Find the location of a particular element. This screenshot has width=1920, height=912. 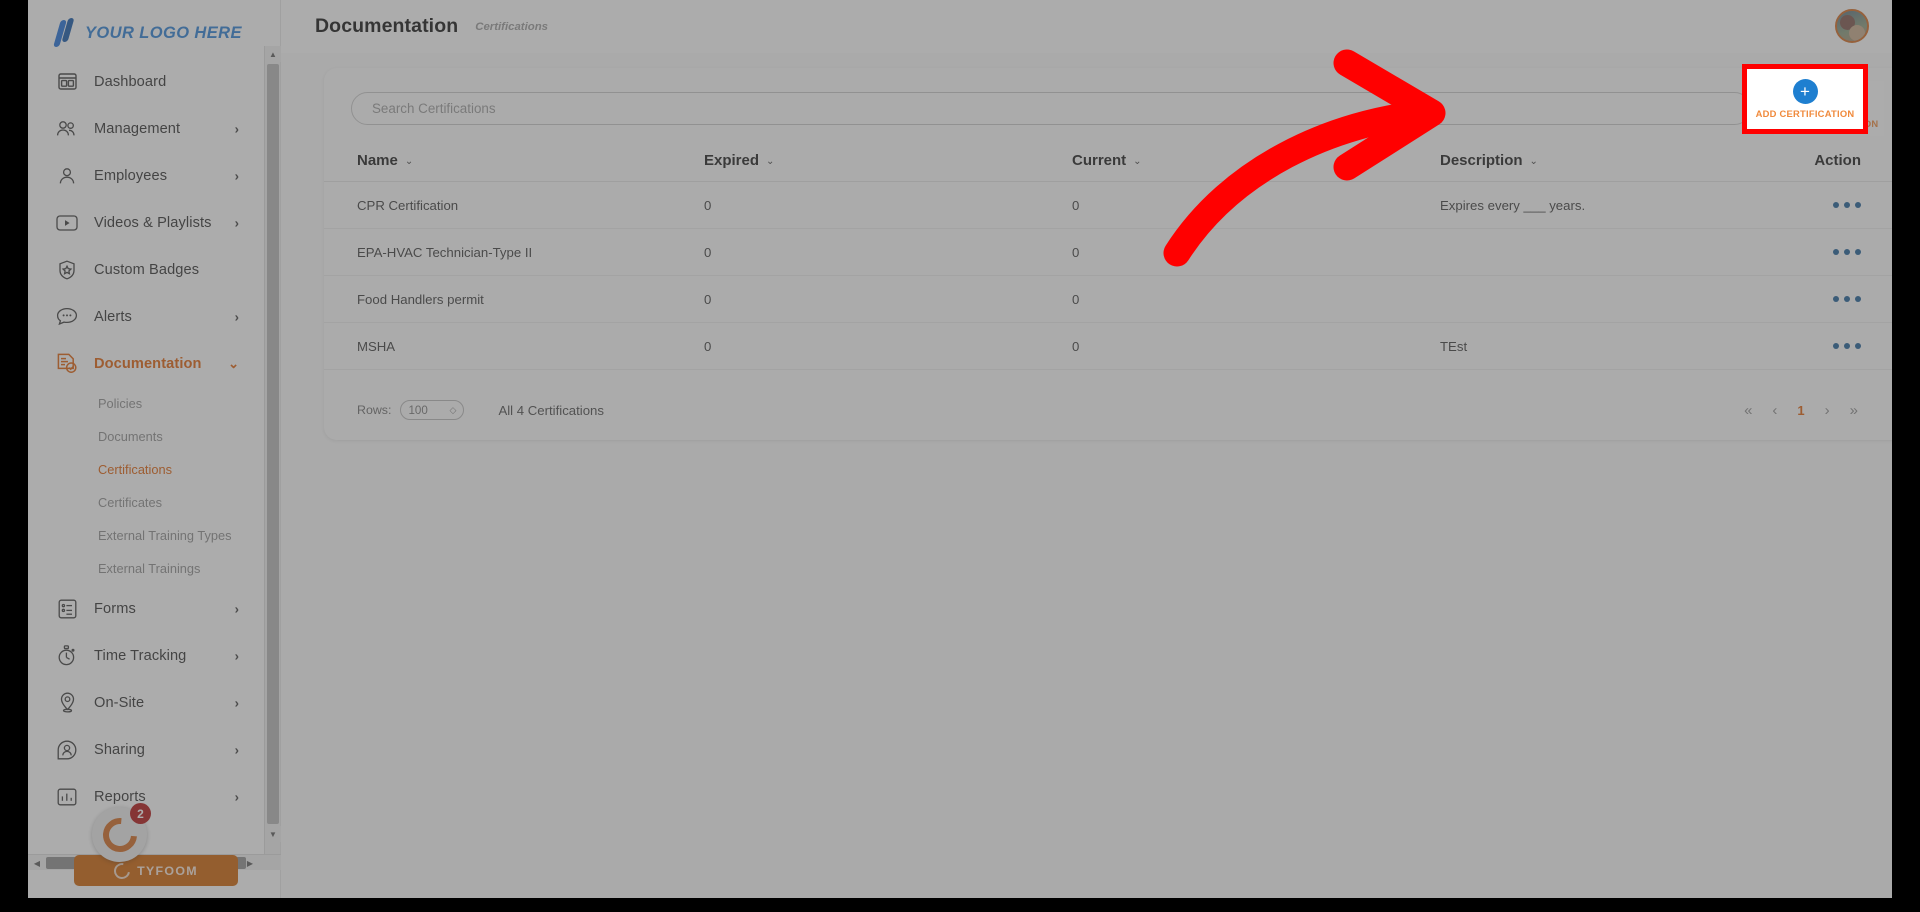

sidebar-subitem-external-training-types: External Training Types is located at coordinates (148, 535).